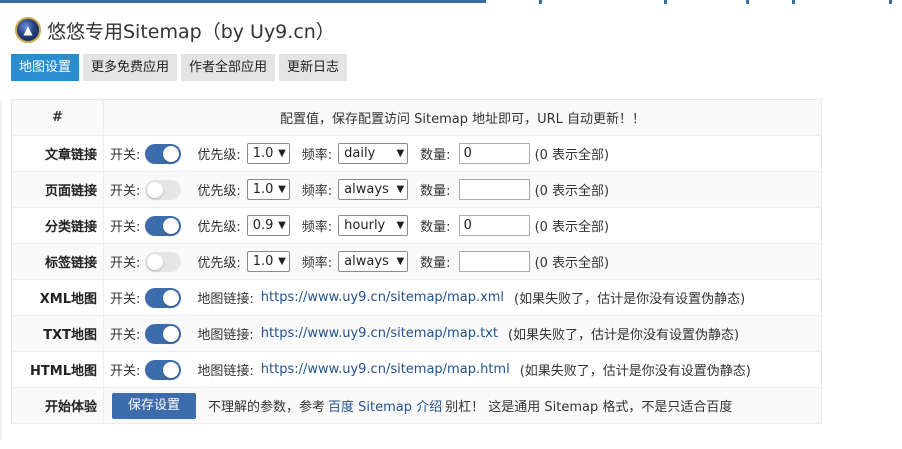 The width and height of the screenshot is (902, 449). Describe the element at coordinates (57, 153) in the screenshot. I see `row-label: 文章链接` at that location.